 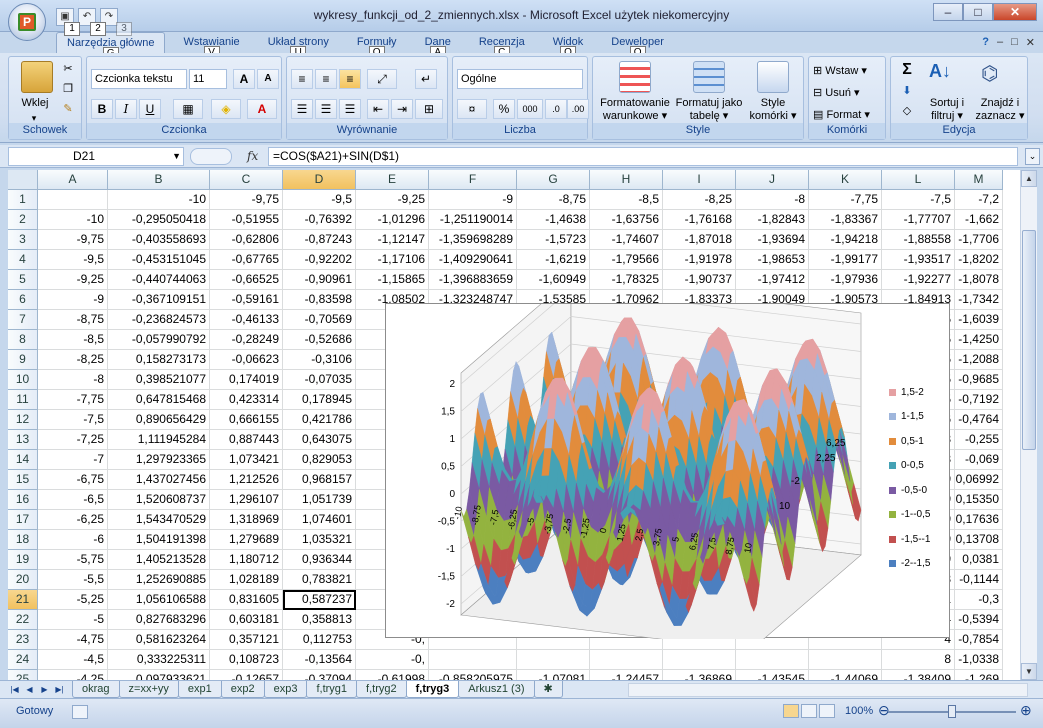 I want to click on cell-C20: 1,028189, so click(x=246, y=580).